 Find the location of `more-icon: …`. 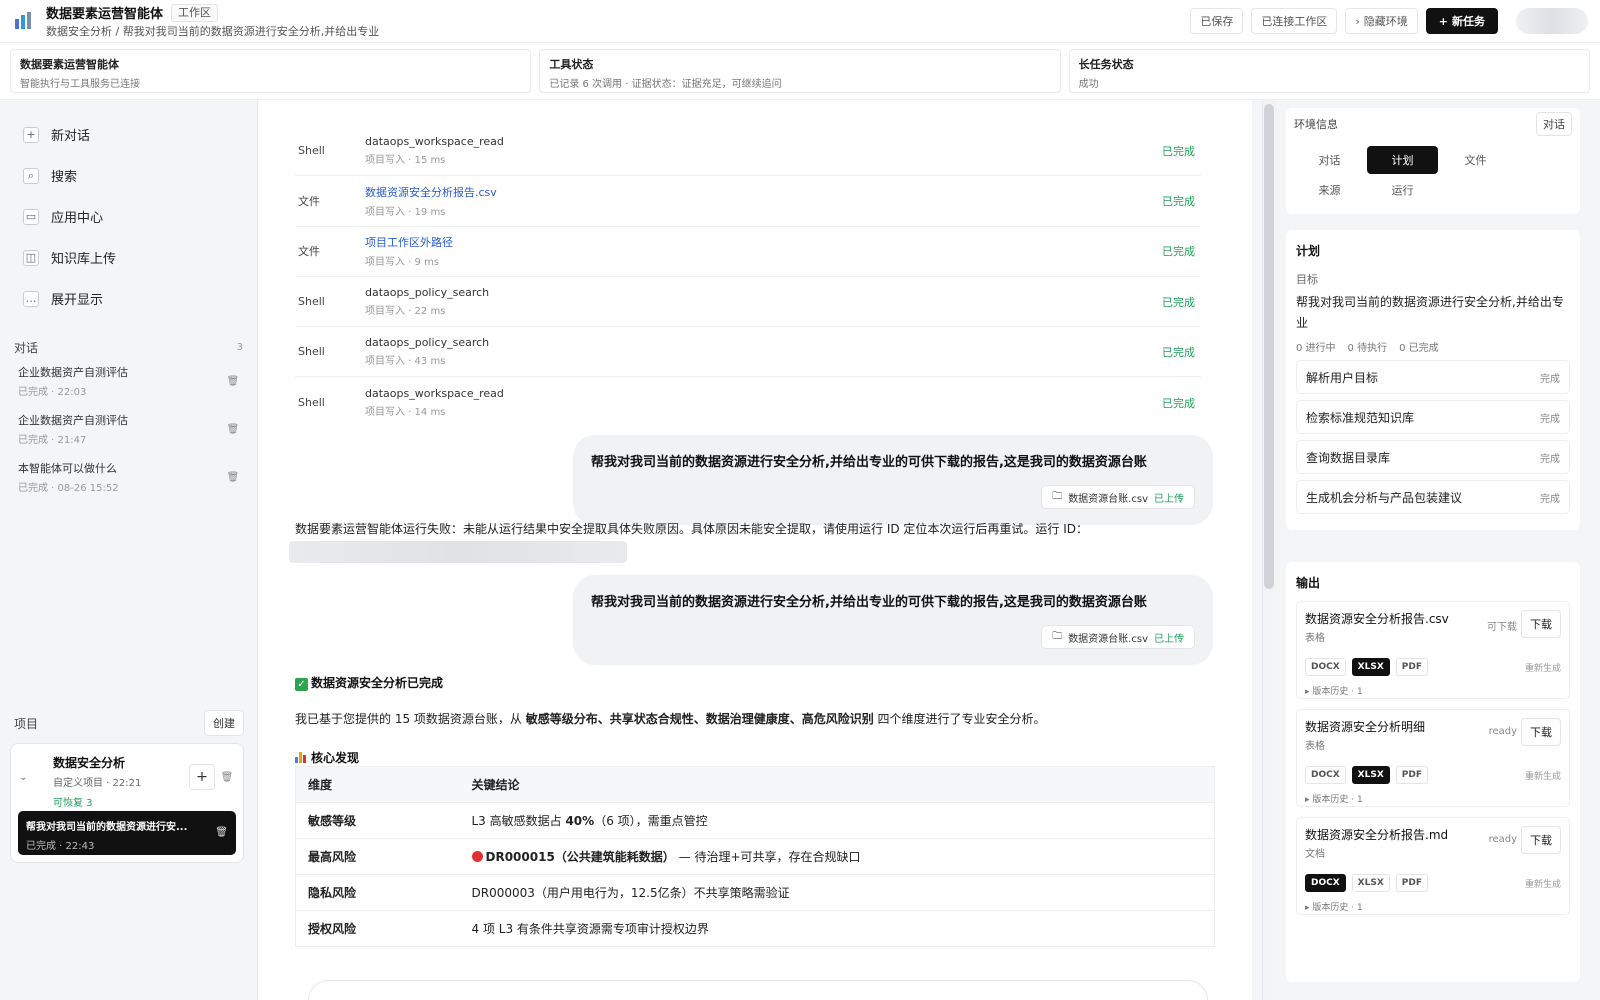

more-icon: … is located at coordinates (31, 298).